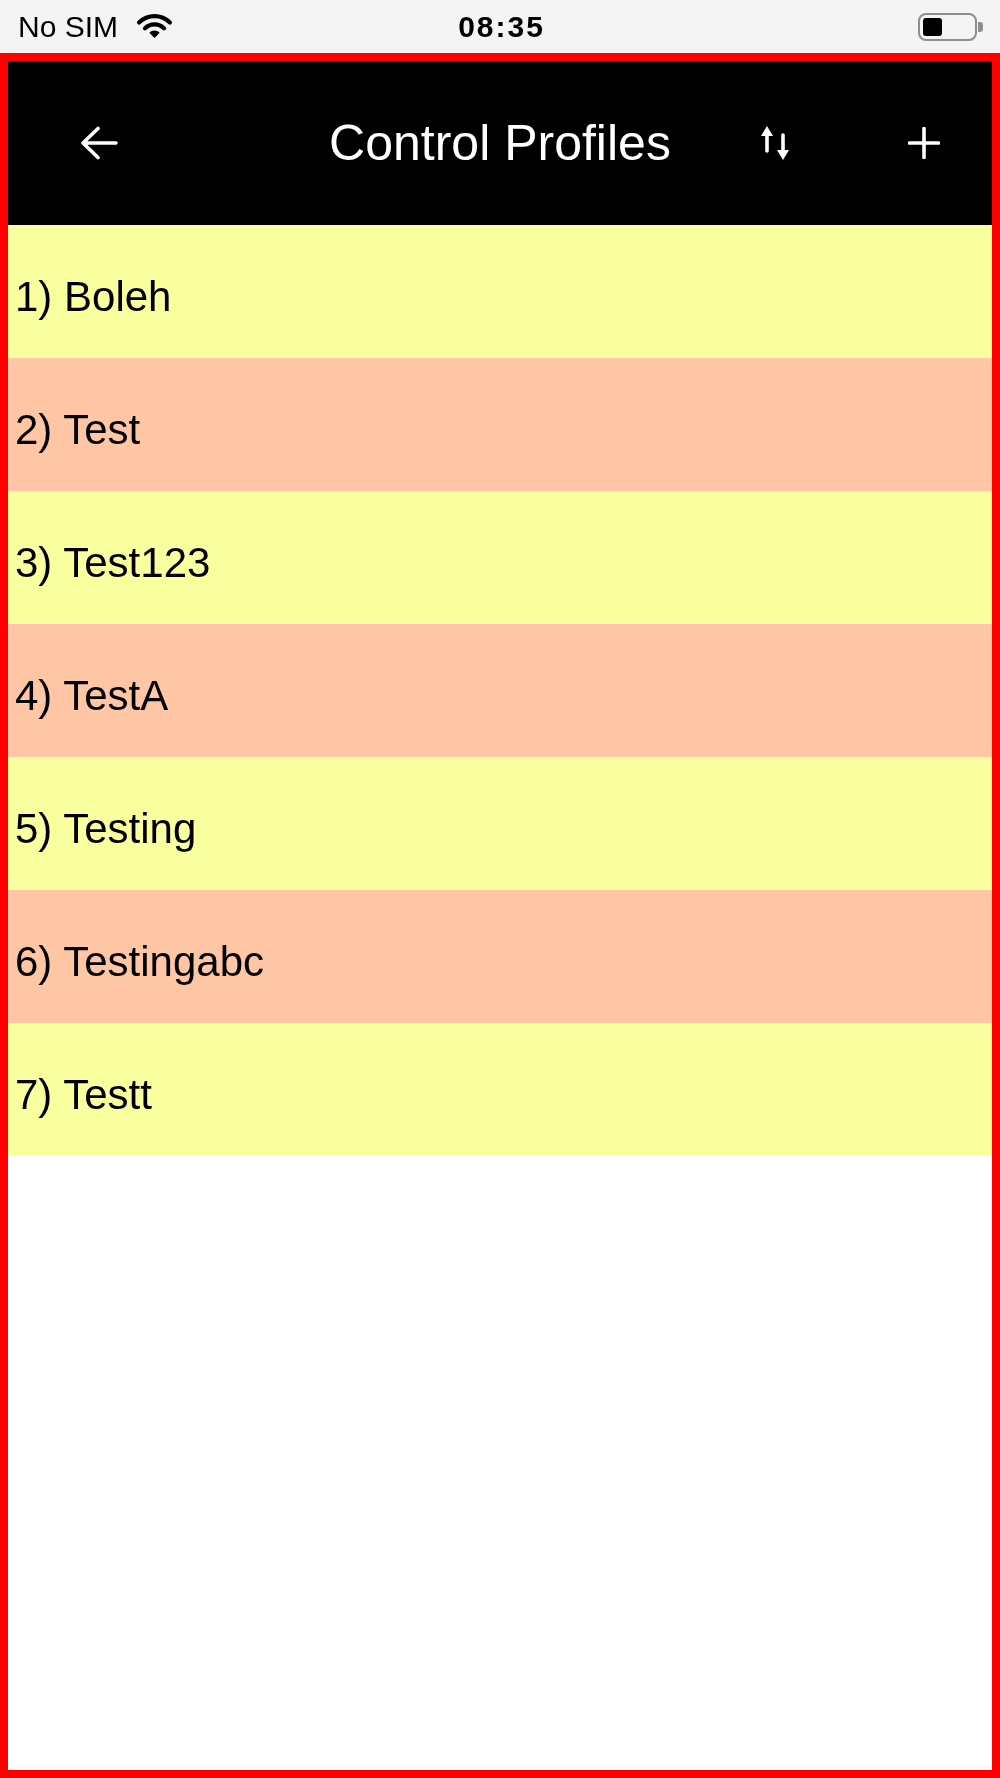  I want to click on sort-button, so click(775, 143).